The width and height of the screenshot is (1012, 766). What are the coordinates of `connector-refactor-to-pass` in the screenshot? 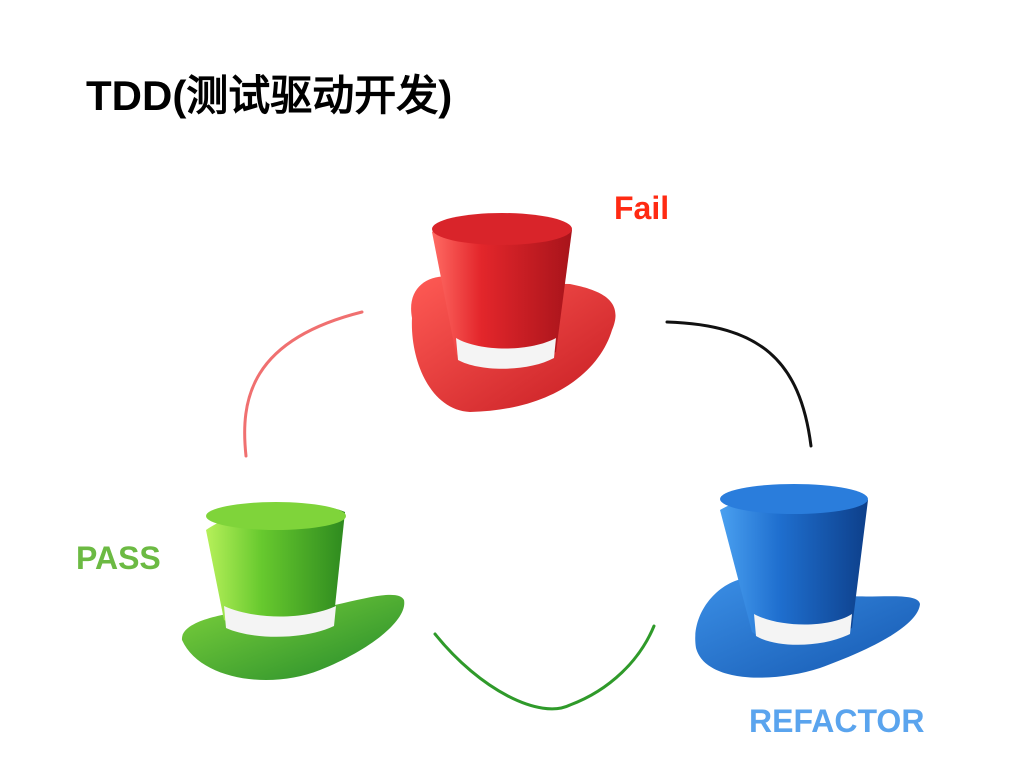 It's located at (544, 667).